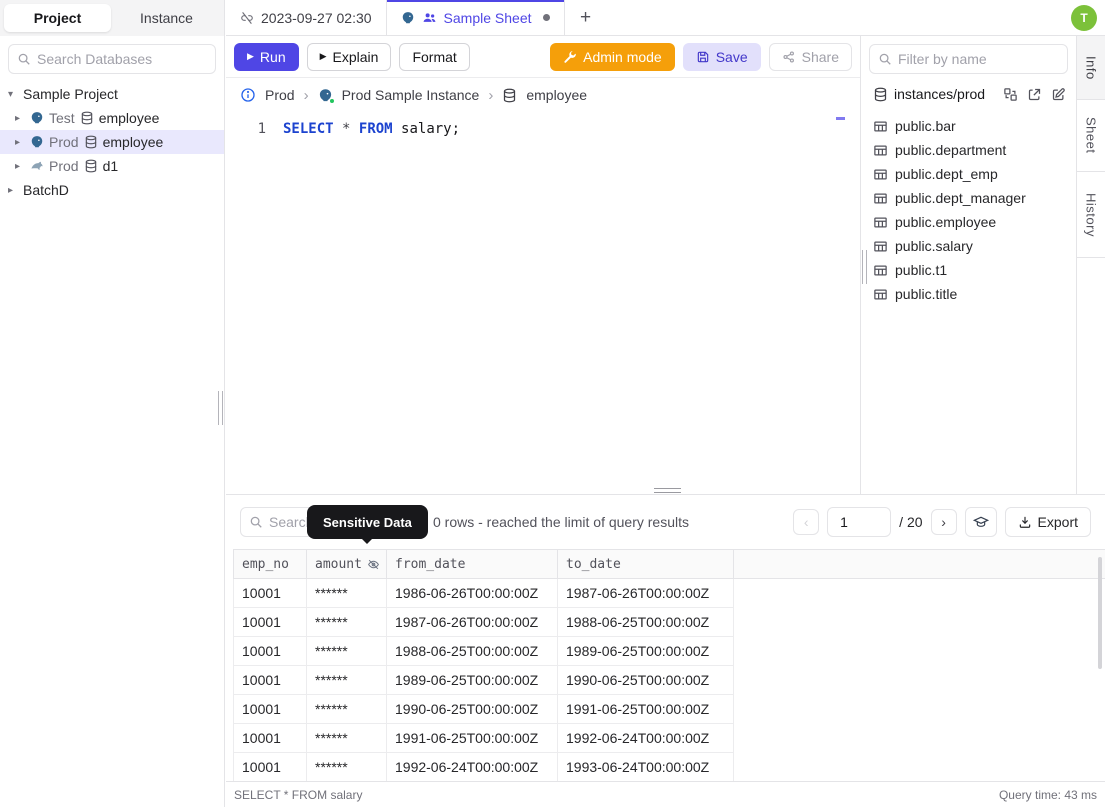  Describe the element at coordinates (1091, 215) in the screenshot. I see `tab-history: History` at that location.